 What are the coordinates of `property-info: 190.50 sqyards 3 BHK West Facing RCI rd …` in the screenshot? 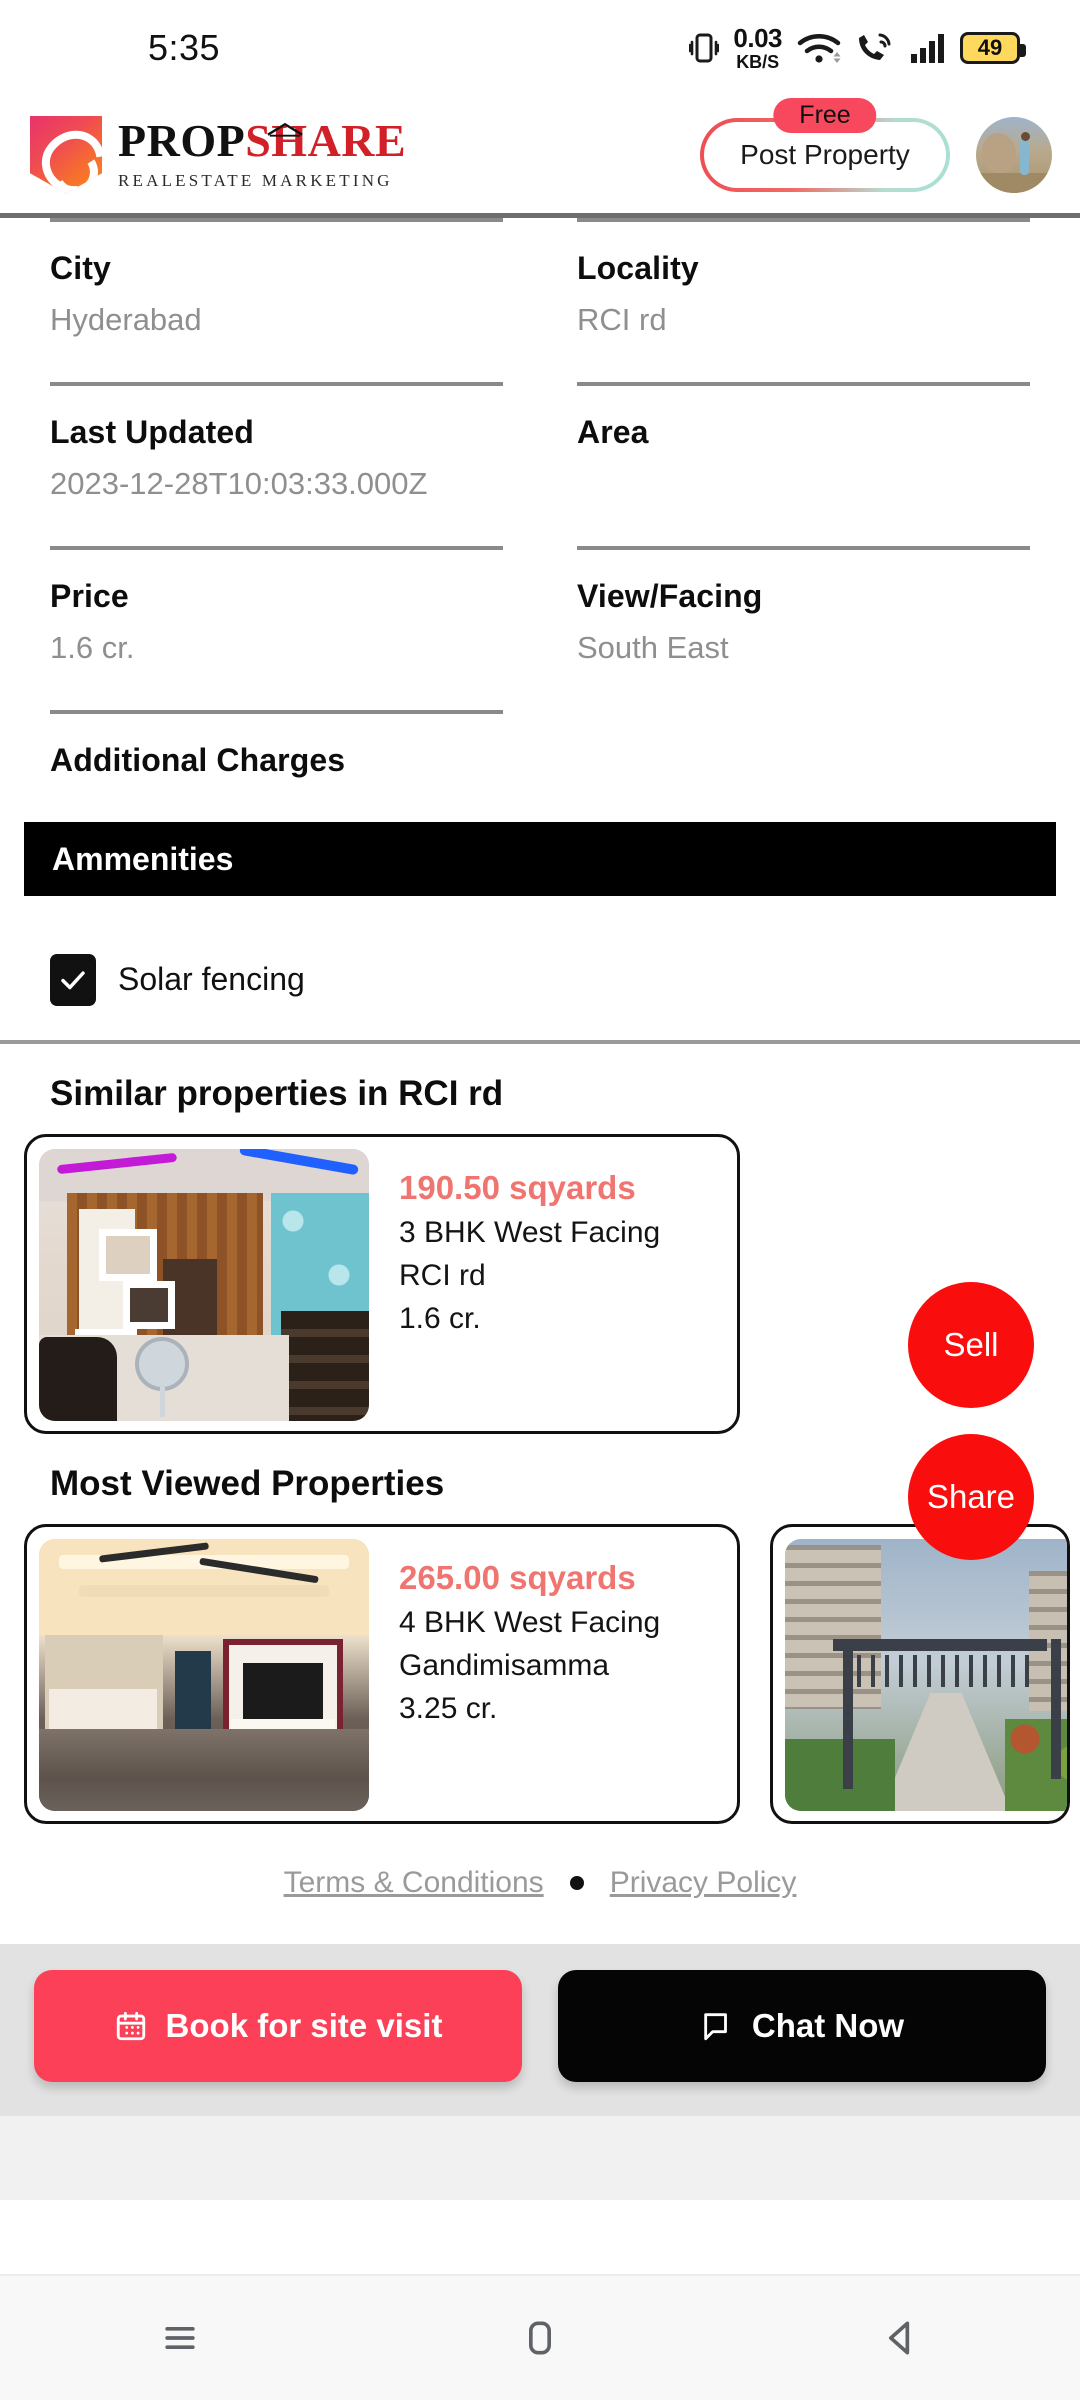 It's located at (514, 1284).